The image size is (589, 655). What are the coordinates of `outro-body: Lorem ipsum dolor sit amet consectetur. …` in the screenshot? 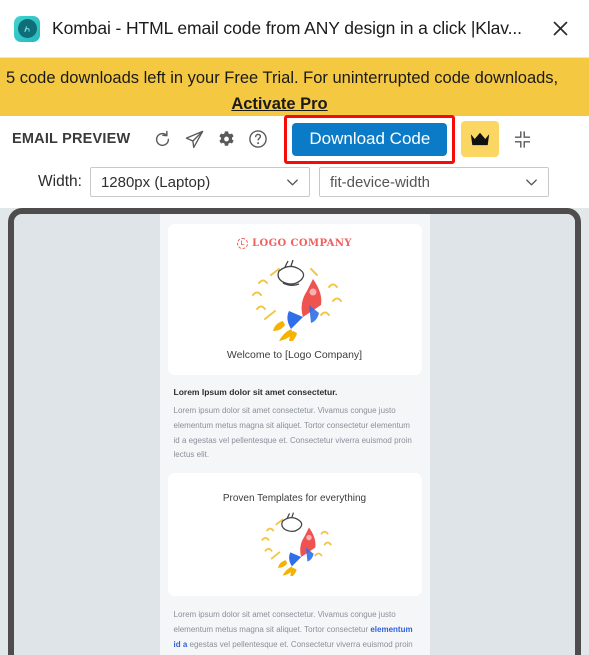 It's located at (295, 631).